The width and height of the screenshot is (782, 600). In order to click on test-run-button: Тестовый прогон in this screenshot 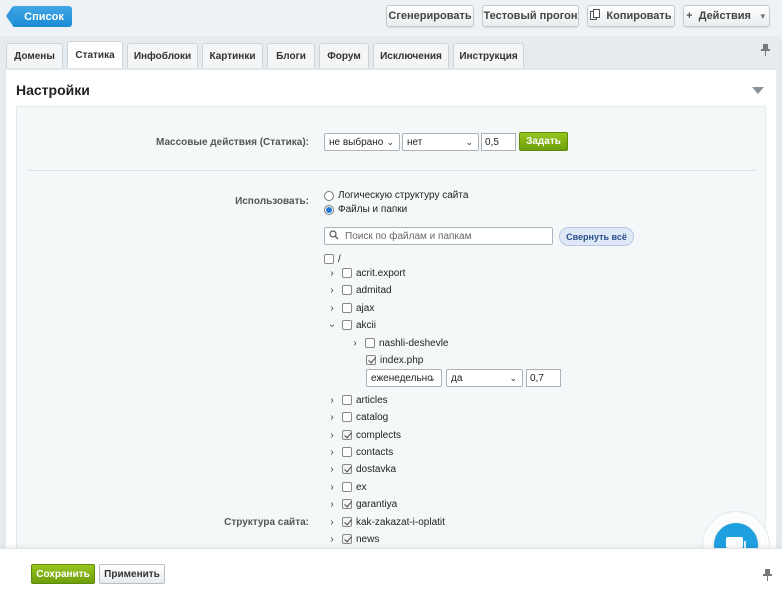, I will do `click(530, 16)`.